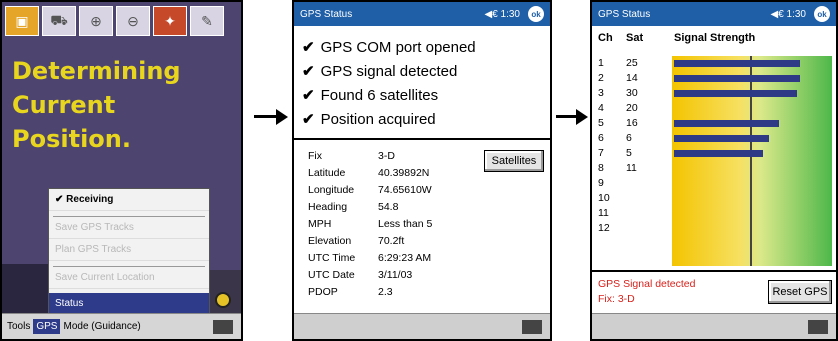  I want to click on channel-column: 1 2 3 4 5 6 7 8 9 10 11 12, so click(604, 146).